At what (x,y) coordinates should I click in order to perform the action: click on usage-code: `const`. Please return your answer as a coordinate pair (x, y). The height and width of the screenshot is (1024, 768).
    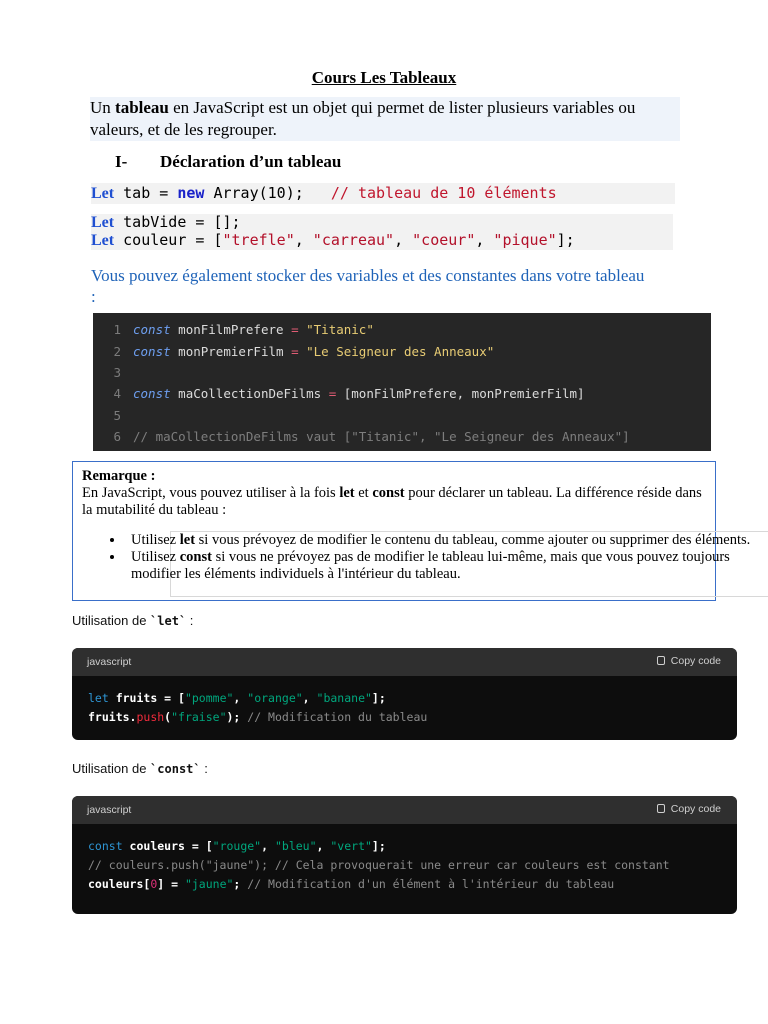
    Looking at the image, I should click on (175, 769).